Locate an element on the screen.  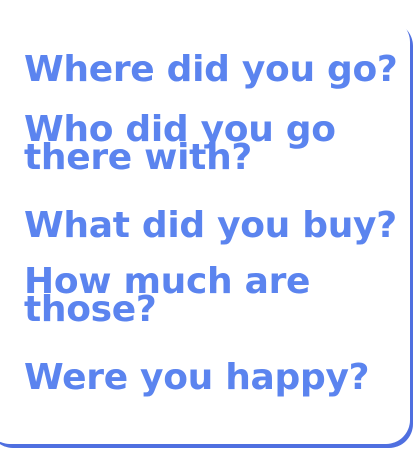
question-where-did-you-go: Where did you go? is located at coordinates (211, 69).